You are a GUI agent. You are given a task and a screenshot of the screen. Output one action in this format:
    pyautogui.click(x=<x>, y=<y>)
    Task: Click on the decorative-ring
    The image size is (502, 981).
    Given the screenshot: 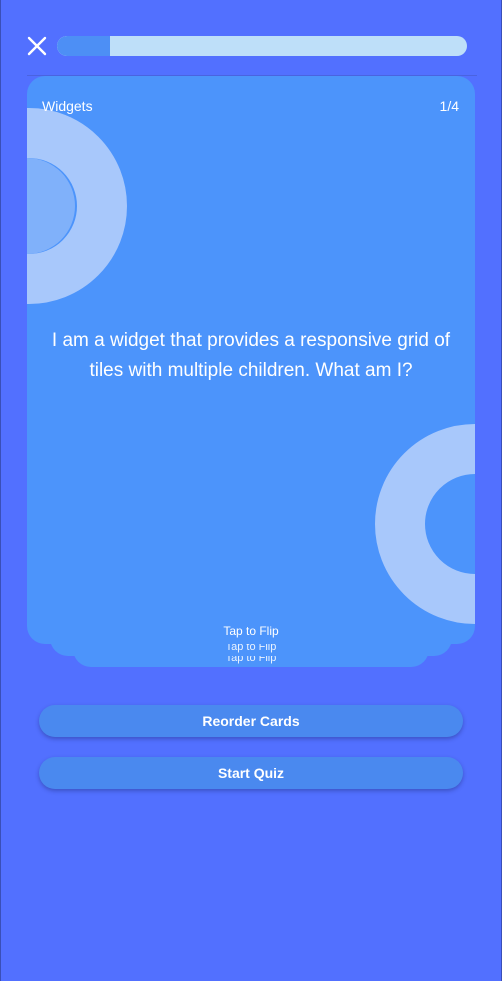 What is the action you would take?
    pyautogui.click(x=425, y=524)
    